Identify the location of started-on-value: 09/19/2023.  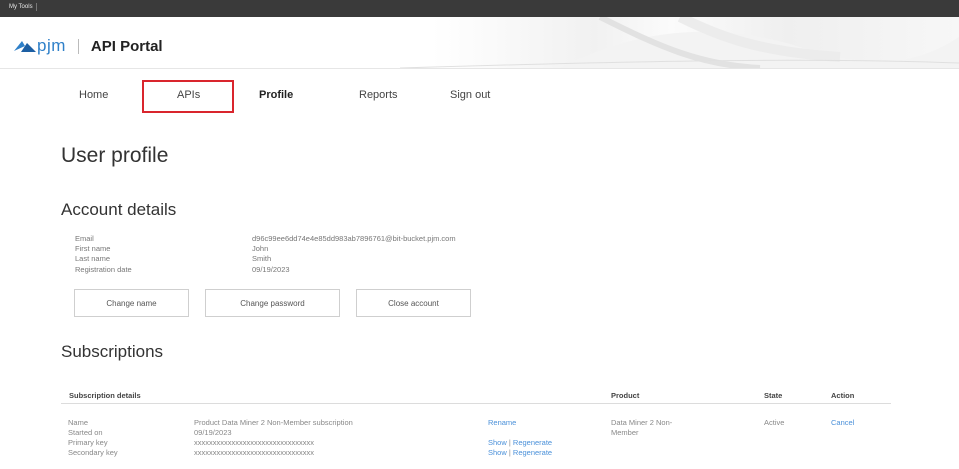
(213, 432).